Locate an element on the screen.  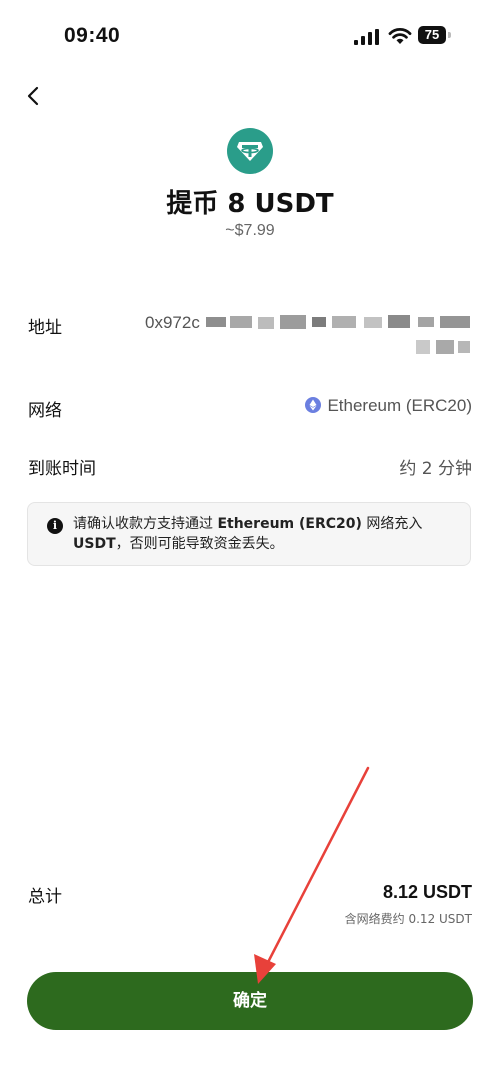
status-time: 09:40 is located at coordinates (92, 35).